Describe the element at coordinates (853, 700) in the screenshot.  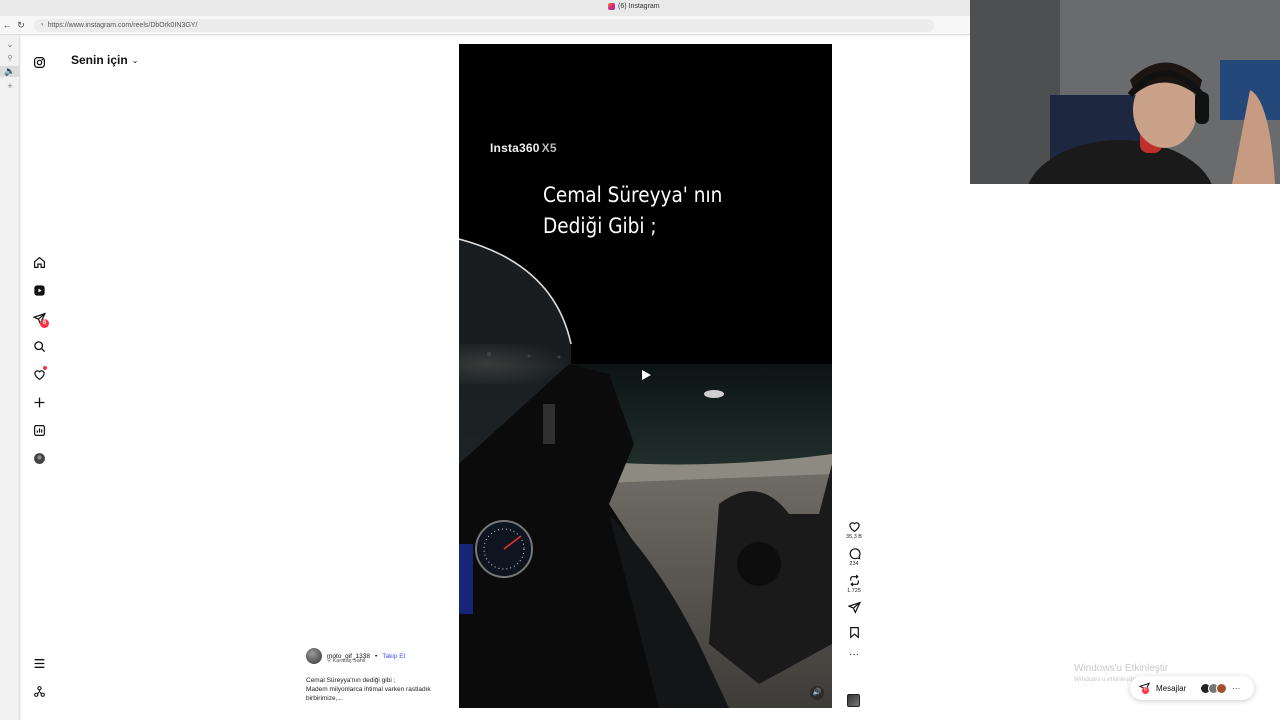
I see `audio-thumbnail` at that location.